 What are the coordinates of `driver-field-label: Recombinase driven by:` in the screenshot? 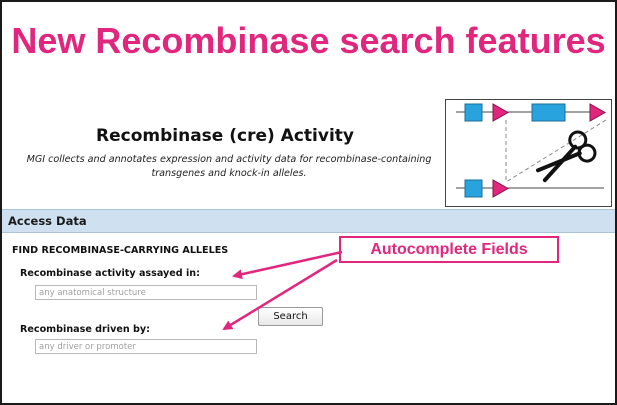 It's located at (85, 329).